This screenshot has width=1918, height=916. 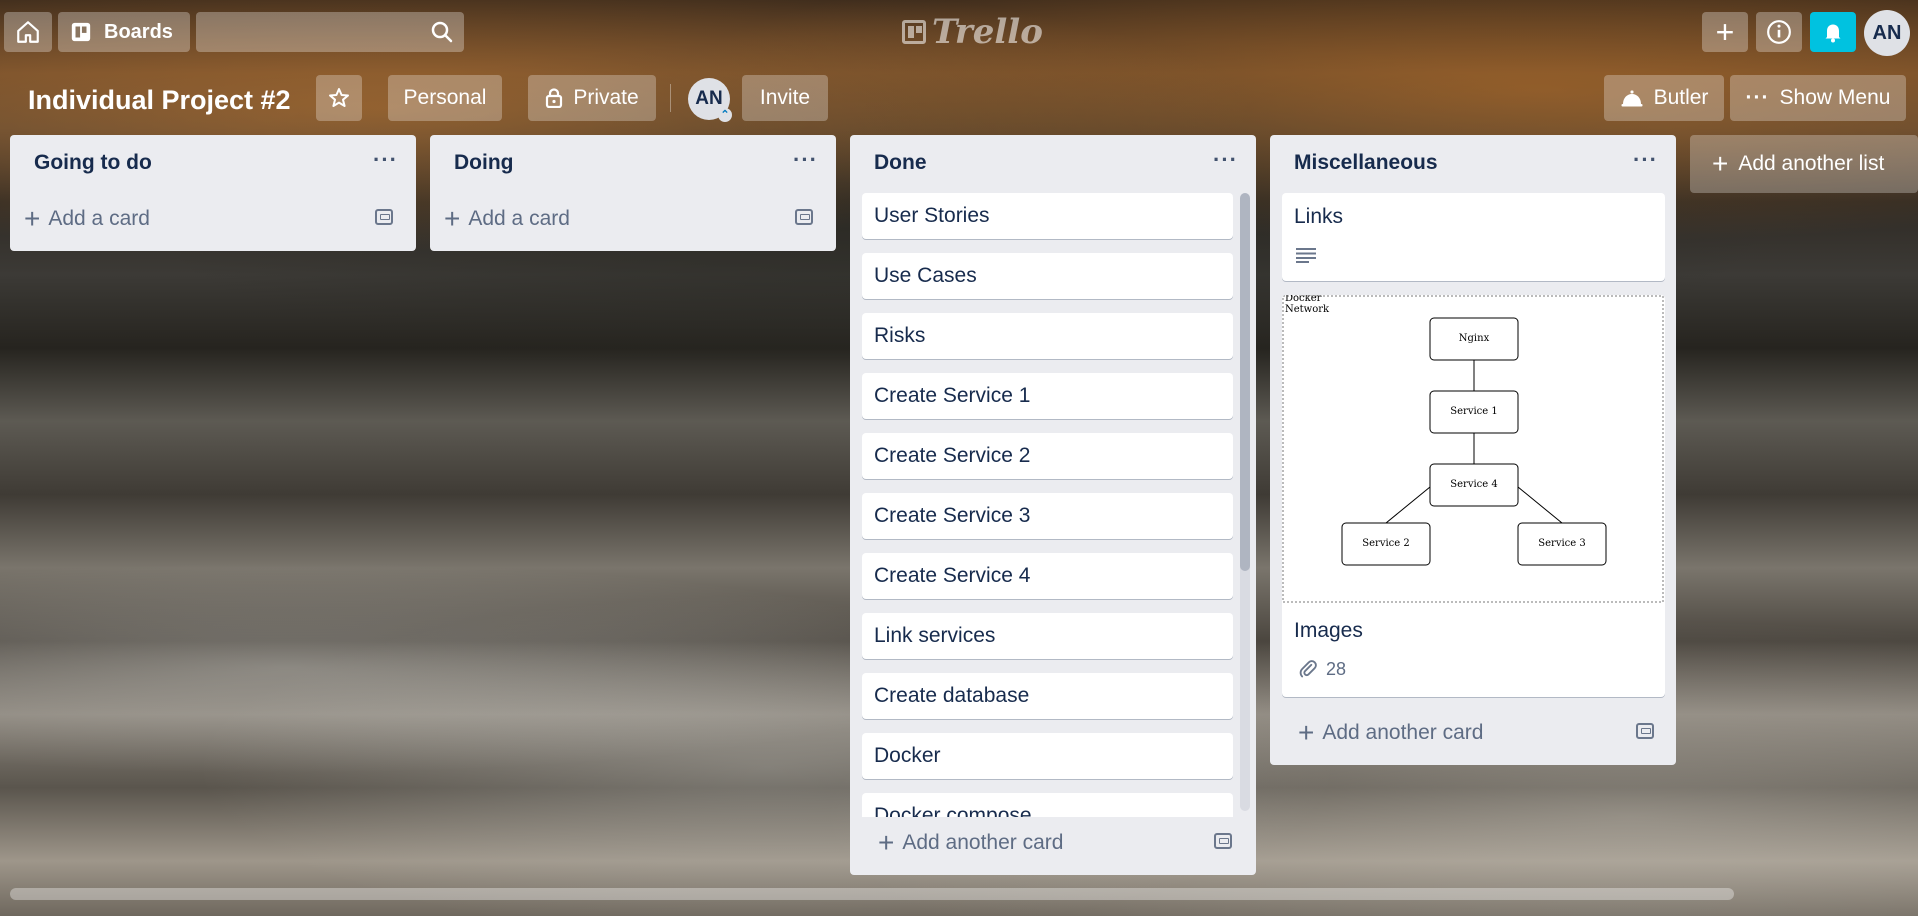 I want to click on list-title: Done, so click(x=900, y=163).